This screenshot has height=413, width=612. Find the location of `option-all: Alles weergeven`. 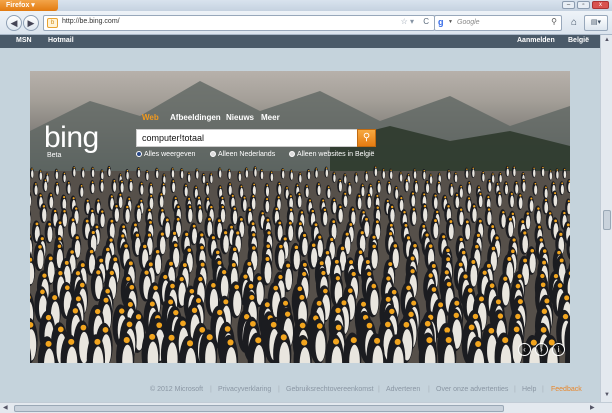

option-all: Alles weergeven is located at coordinates (165, 154).